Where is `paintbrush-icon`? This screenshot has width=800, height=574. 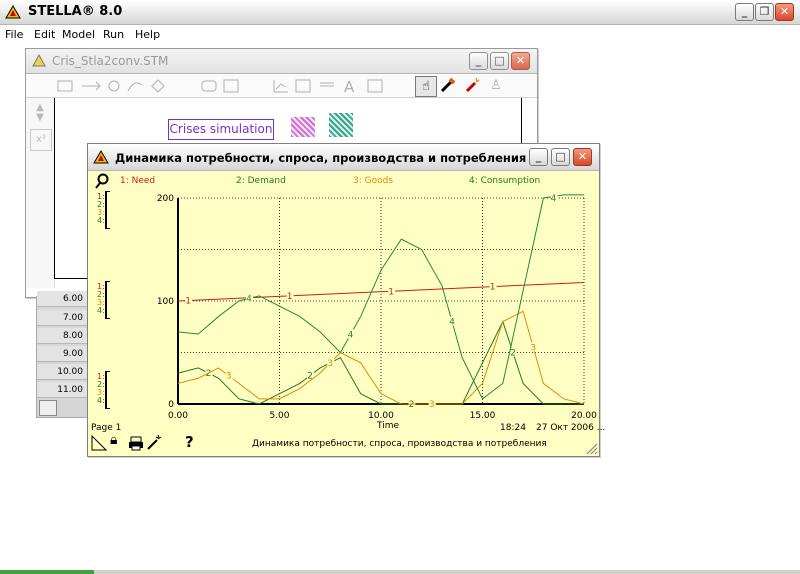
paintbrush-icon is located at coordinates (448, 85).